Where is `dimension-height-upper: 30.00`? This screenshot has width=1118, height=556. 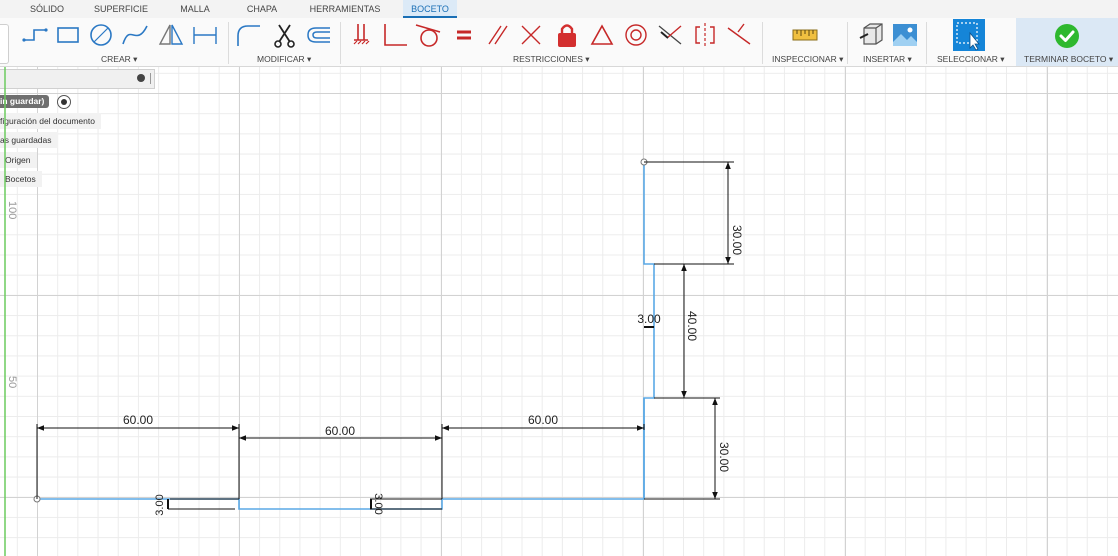
dimension-height-upper: 30.00 is located at coordinates (737, 240).